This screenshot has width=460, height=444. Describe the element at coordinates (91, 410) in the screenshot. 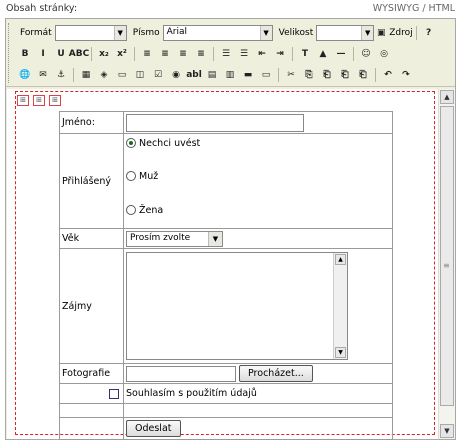

I see `empty-cell` at that location.